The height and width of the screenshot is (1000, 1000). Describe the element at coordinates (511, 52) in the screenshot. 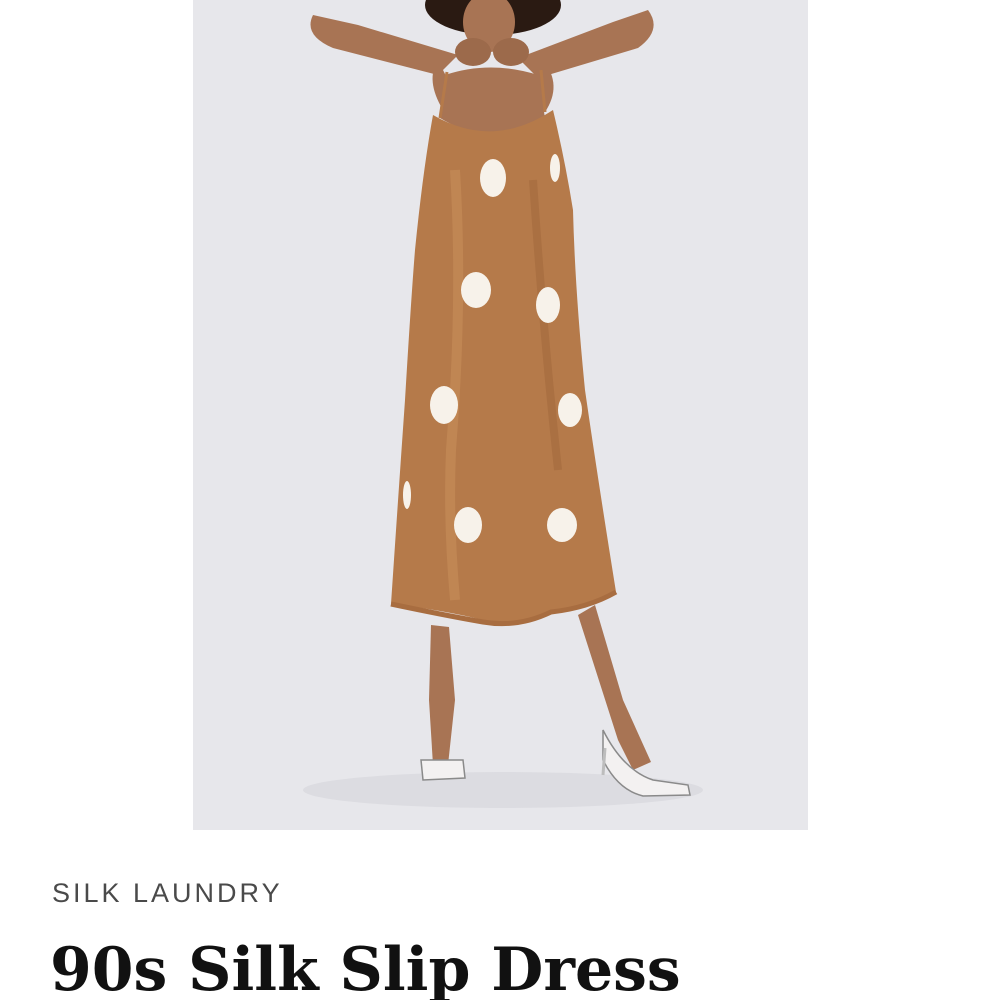

I see `model-right-hand` at that location.